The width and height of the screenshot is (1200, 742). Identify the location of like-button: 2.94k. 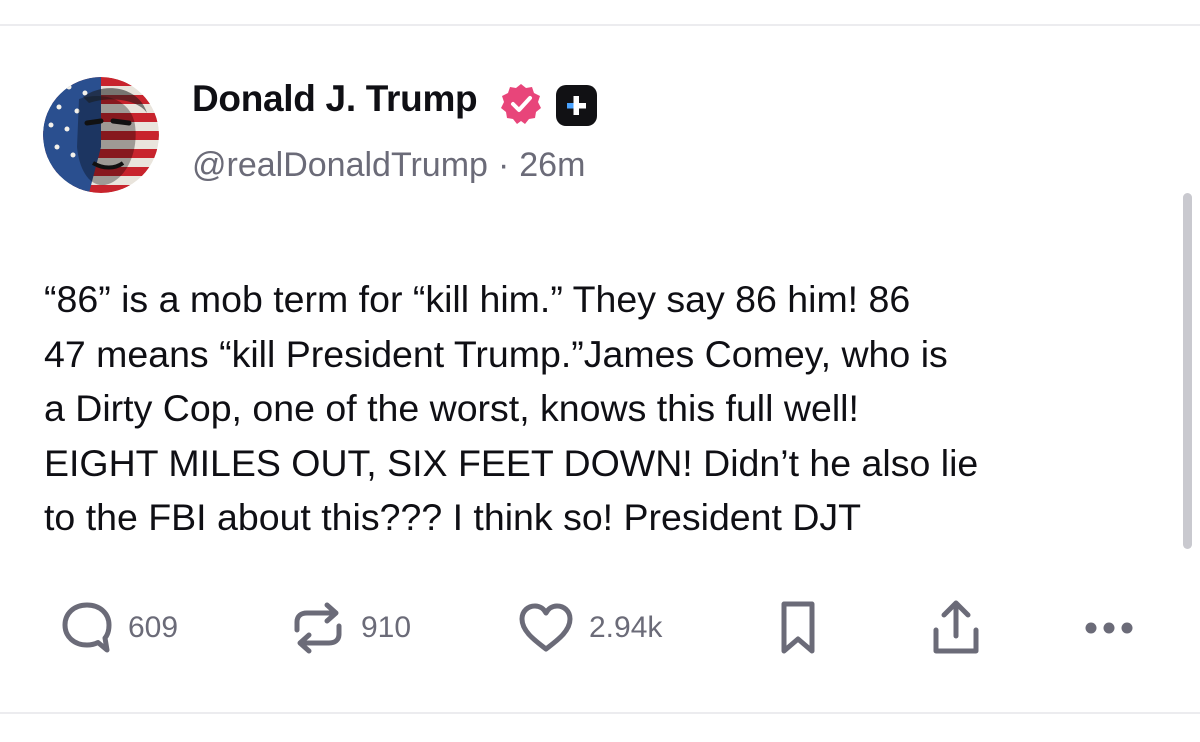
(589, 628).